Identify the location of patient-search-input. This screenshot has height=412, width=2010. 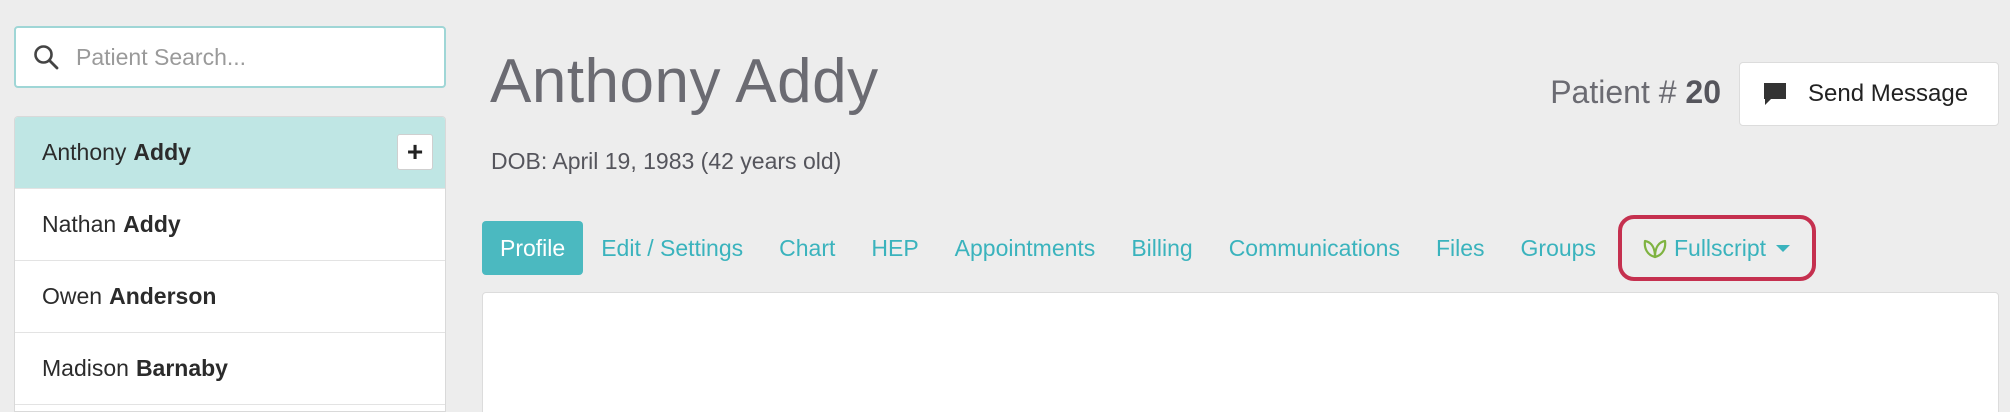
(246, 57).